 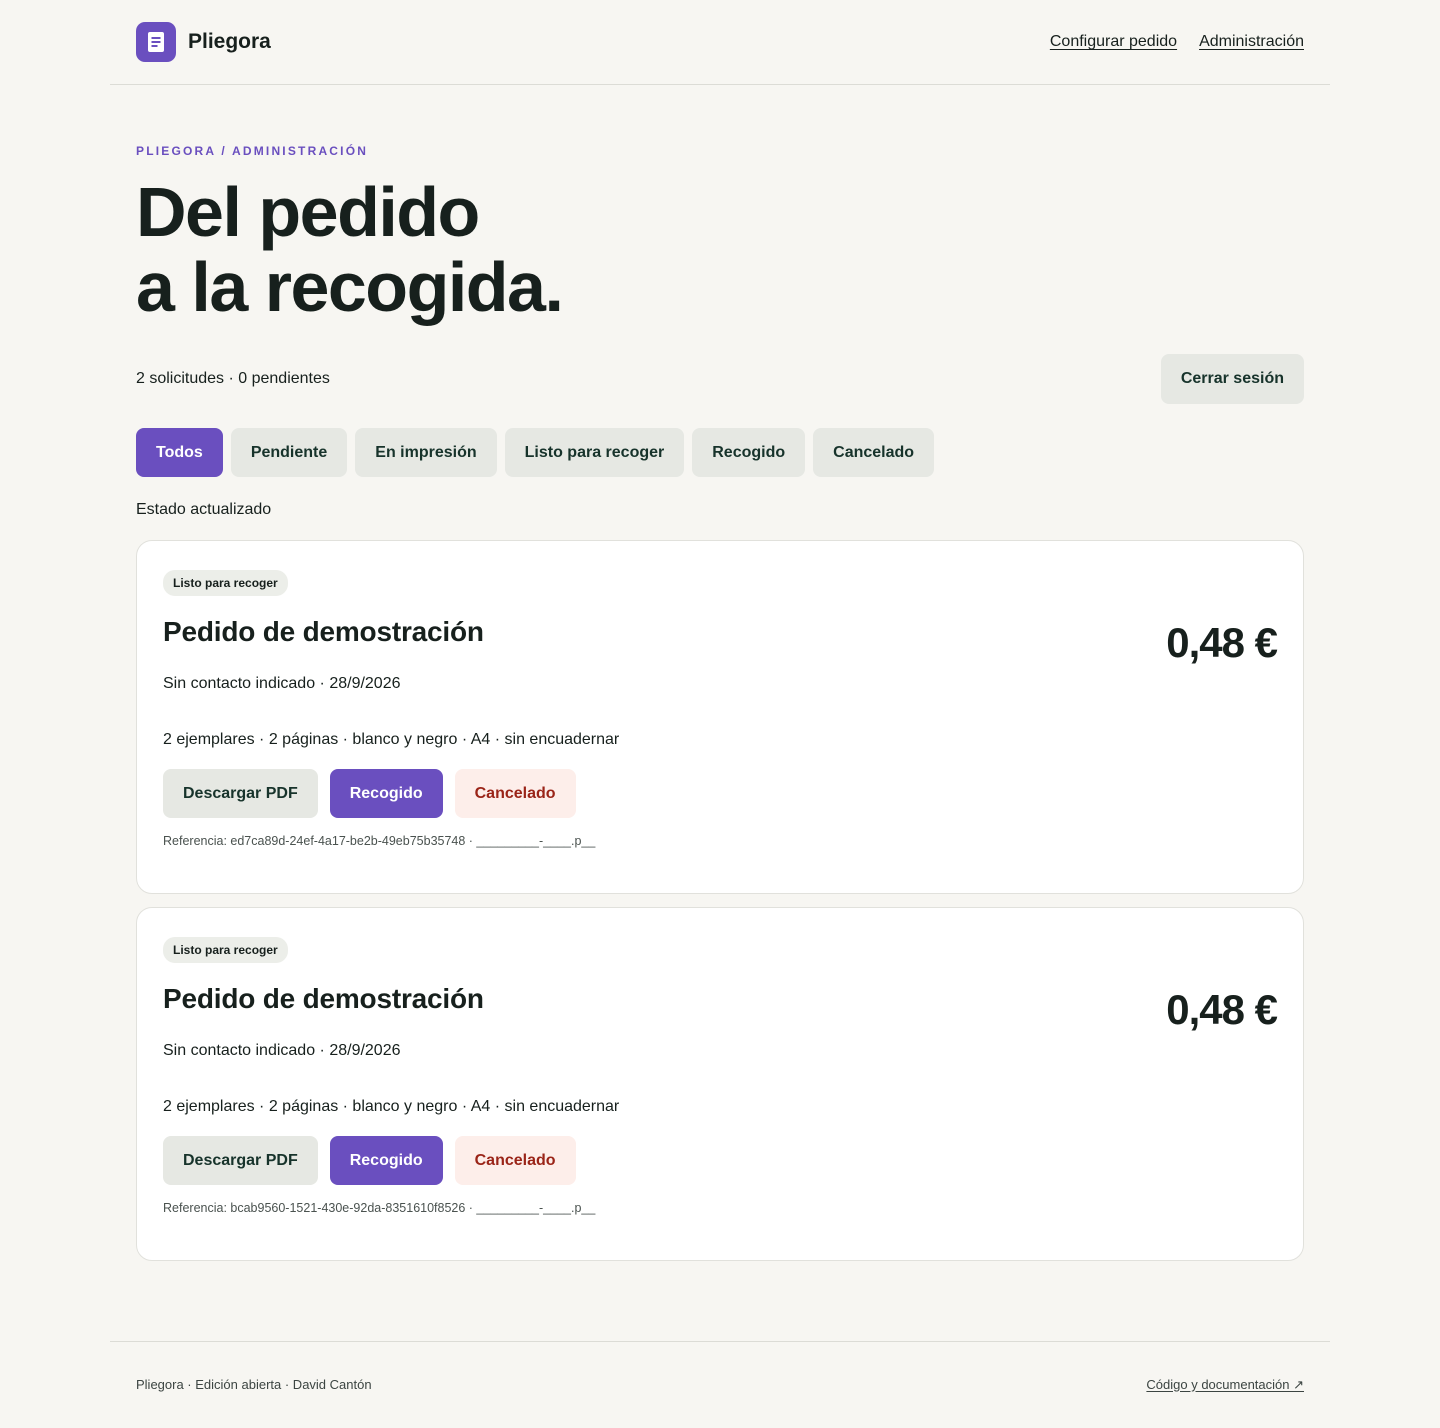 What do you see at coordinates (1113, 42) in the screenshot?
I see `nav-link-configure-order: Configurar pedido` at bounding box center [1113, 42].